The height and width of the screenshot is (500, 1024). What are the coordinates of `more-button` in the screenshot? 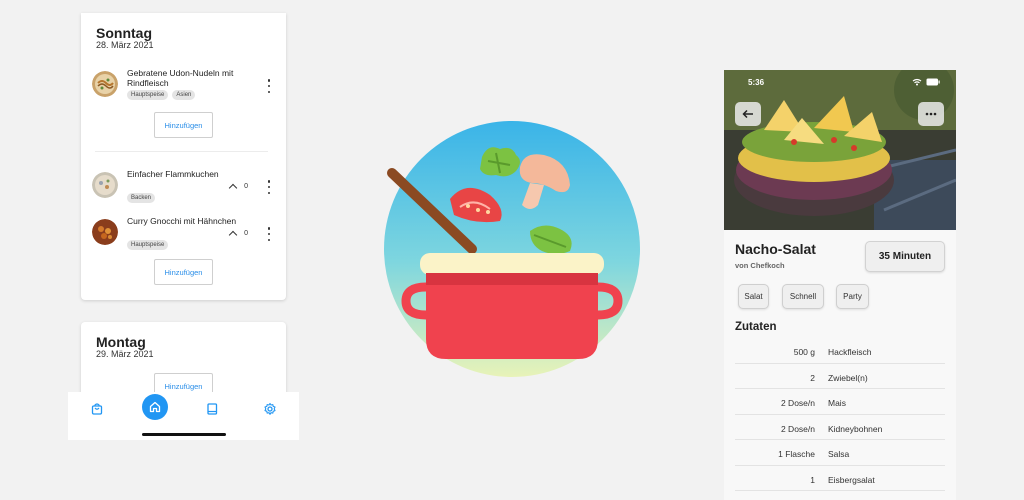 It's located at (931, 114).